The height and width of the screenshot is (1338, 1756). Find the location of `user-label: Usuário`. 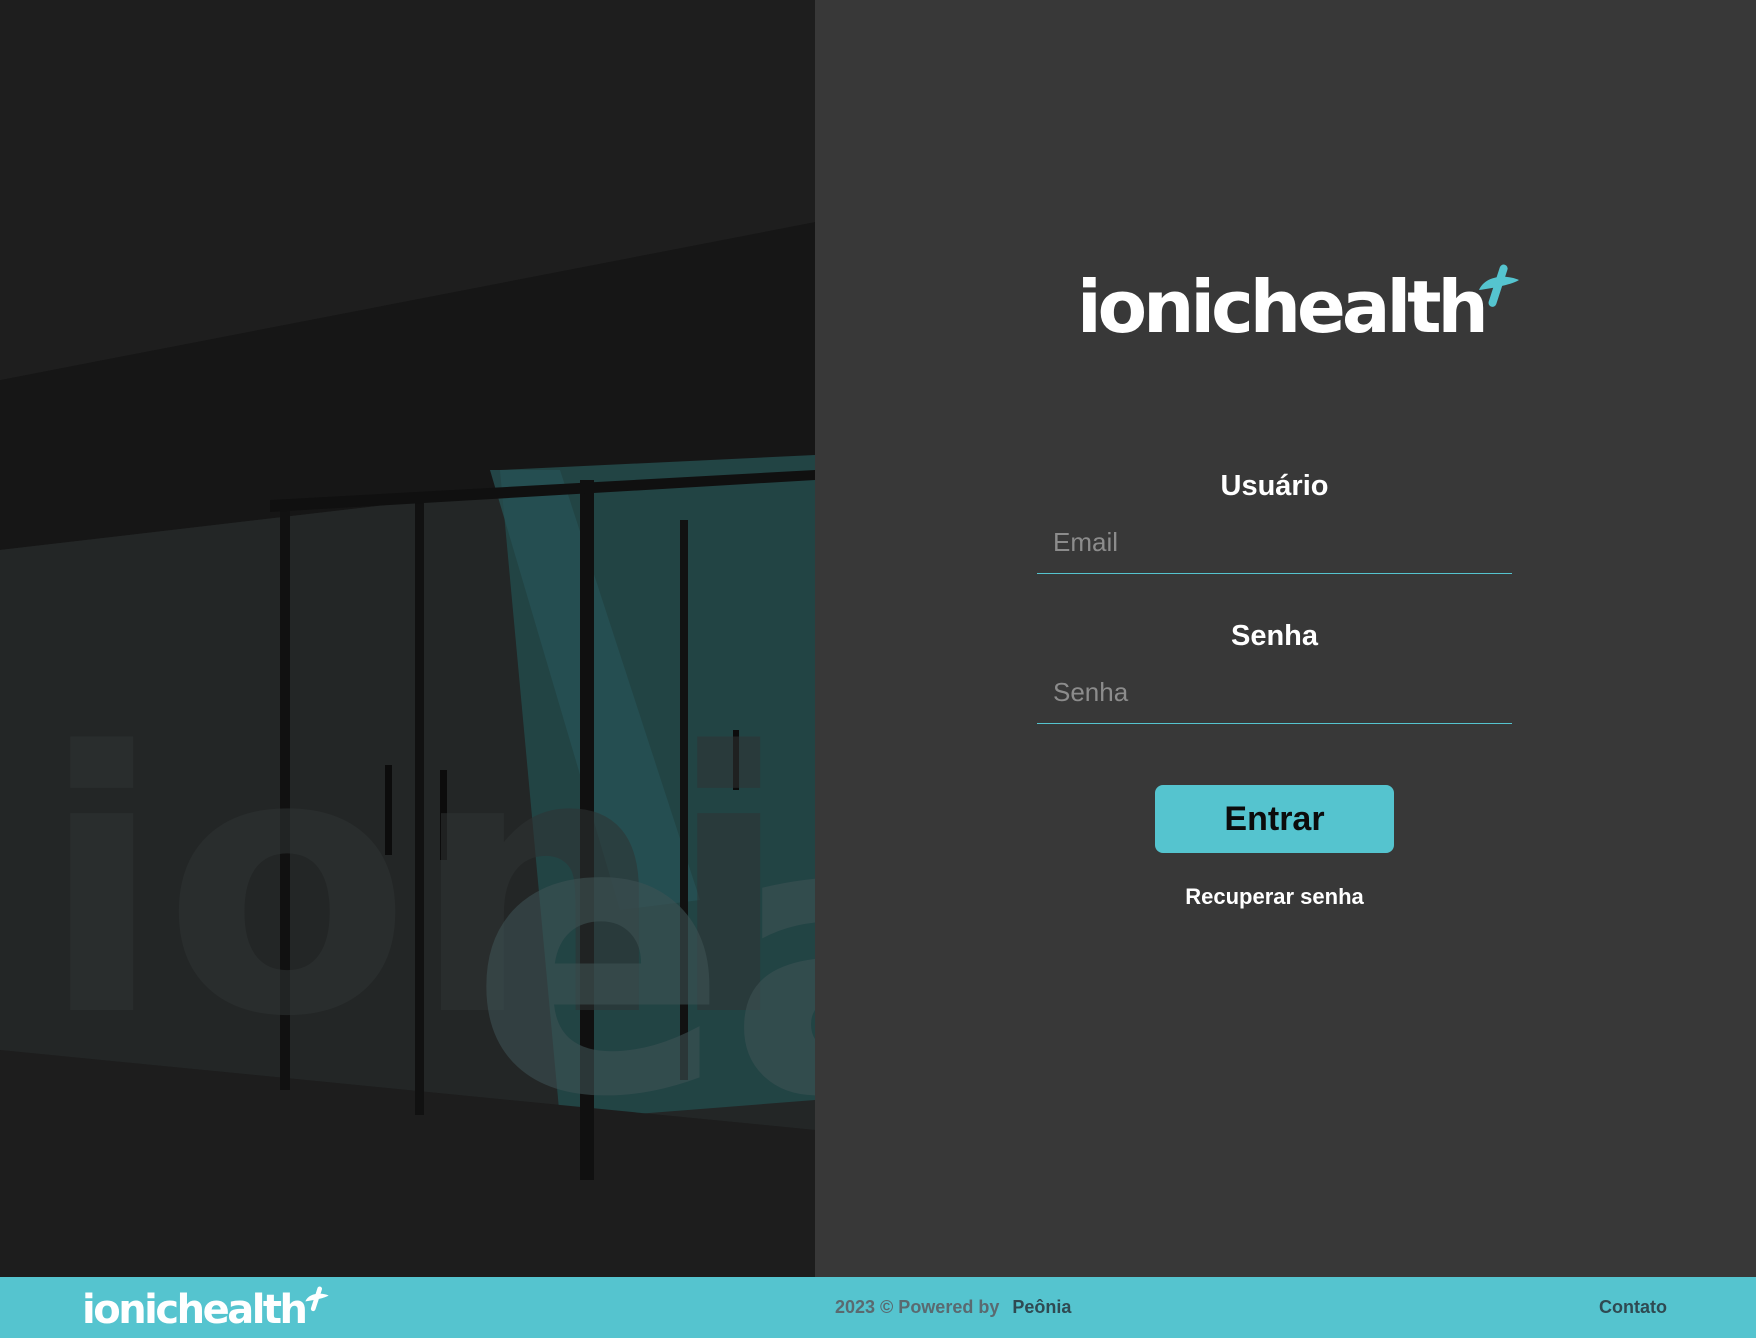

user-label: Usuário is located at coordinates (1274, 486).